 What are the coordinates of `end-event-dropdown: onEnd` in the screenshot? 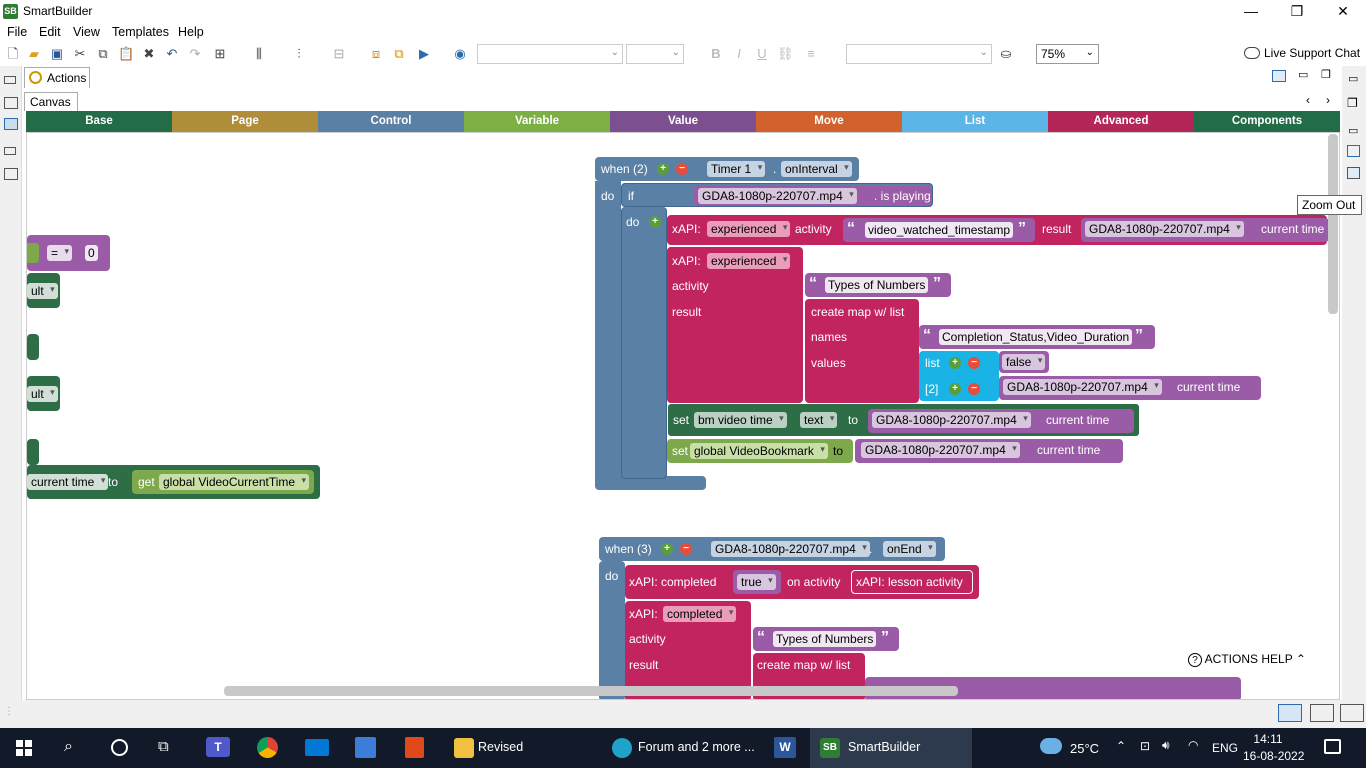 It's located at (909, 549).